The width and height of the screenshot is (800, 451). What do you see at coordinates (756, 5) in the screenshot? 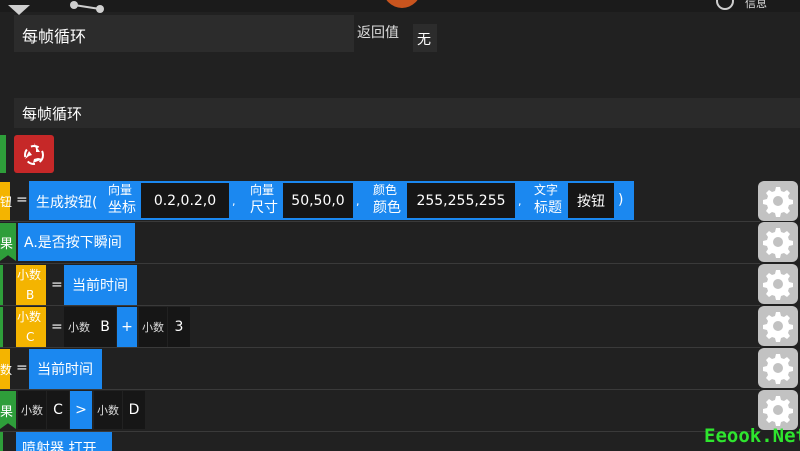
I see `info-label: 信息` at bounding box center [756, 5].